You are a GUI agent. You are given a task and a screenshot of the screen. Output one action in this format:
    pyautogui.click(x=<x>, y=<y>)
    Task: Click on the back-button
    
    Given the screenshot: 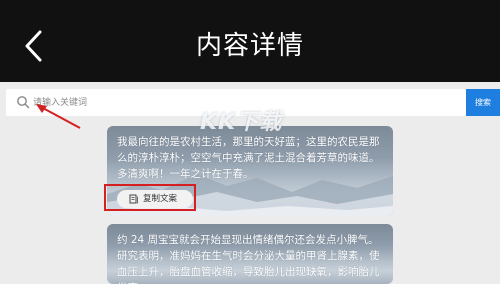 What is the action you would take?
    pyautogui.click(x=34, y=46)
    